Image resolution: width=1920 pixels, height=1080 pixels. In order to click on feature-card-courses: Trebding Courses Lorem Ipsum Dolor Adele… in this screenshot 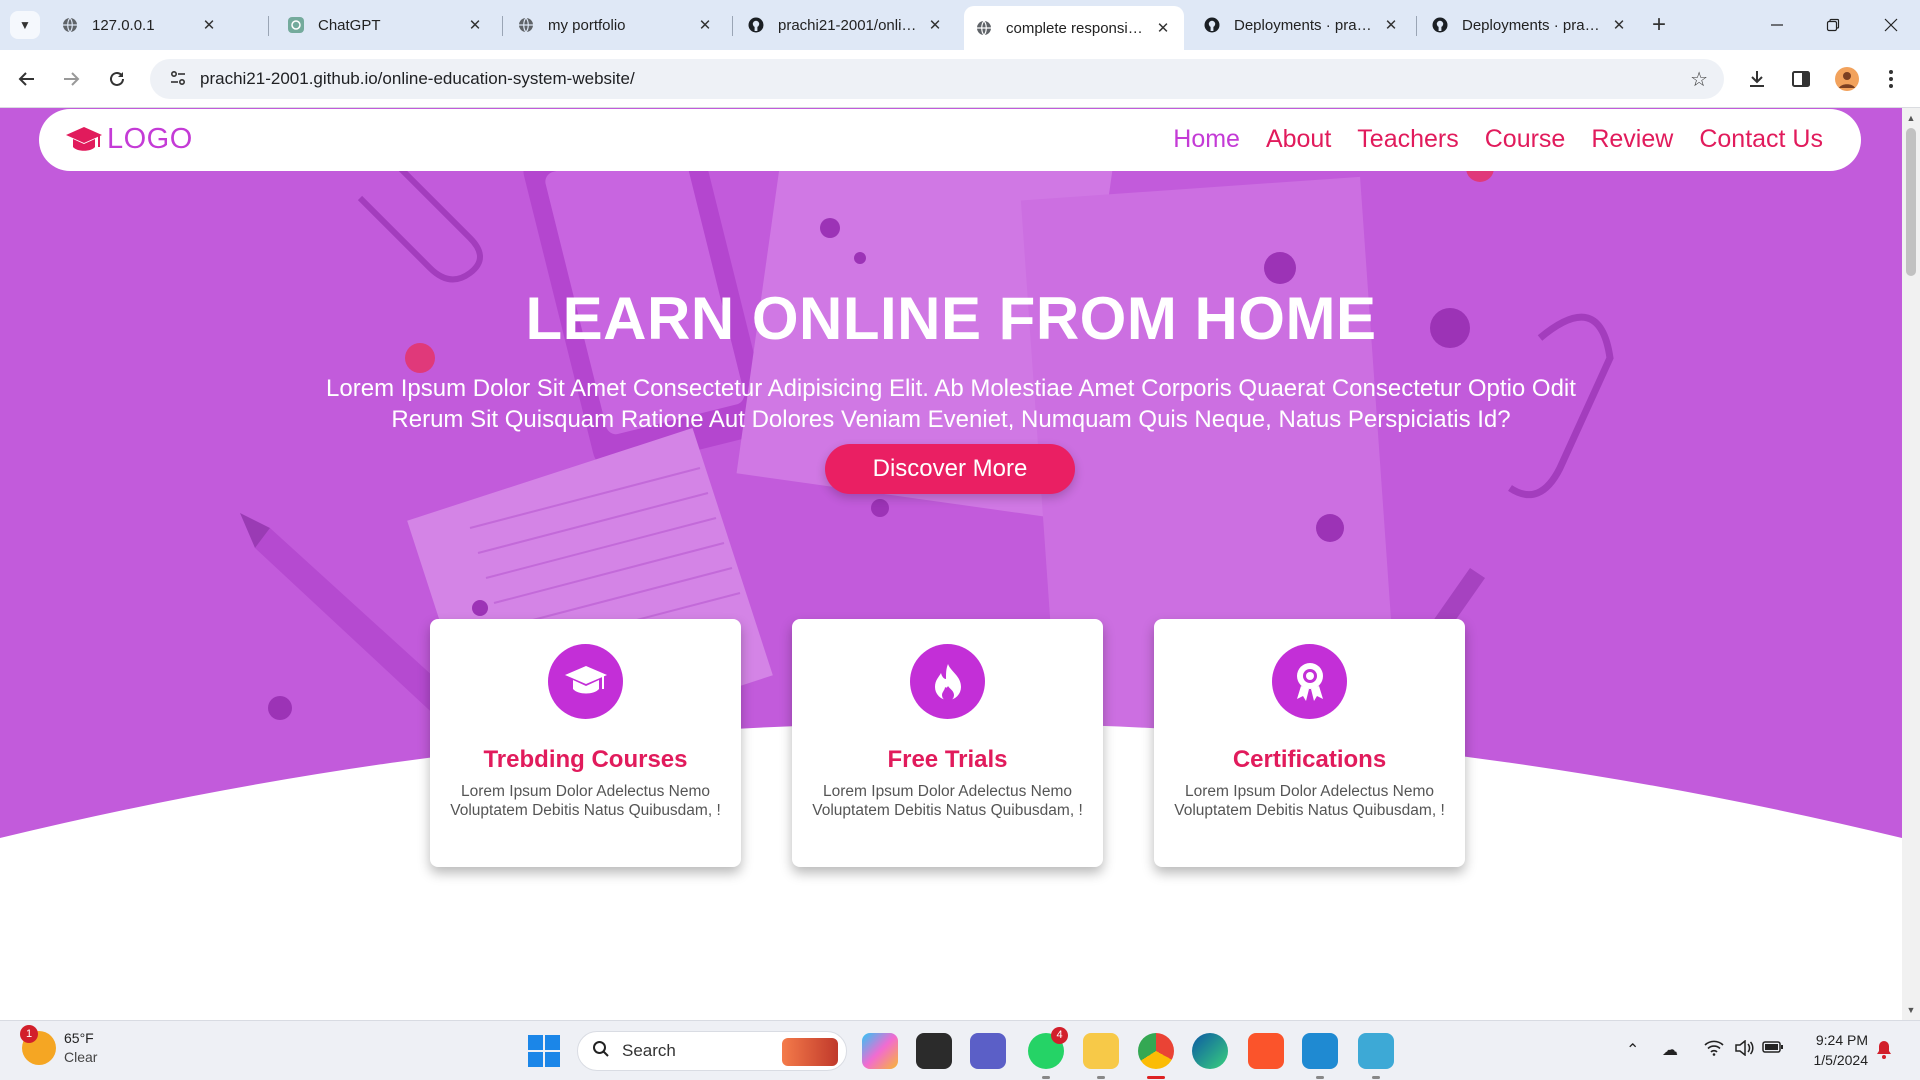, I will do `click(585, 743)`.